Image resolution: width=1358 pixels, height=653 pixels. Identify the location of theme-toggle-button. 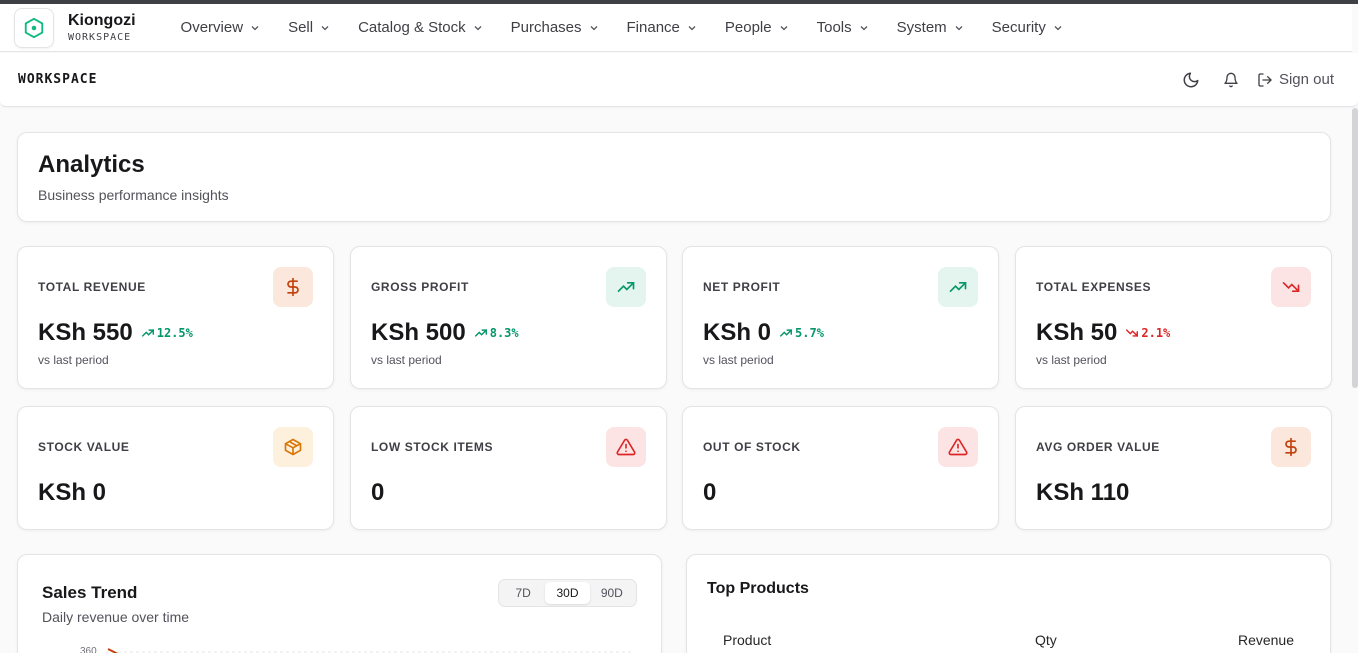
(1191, 80).